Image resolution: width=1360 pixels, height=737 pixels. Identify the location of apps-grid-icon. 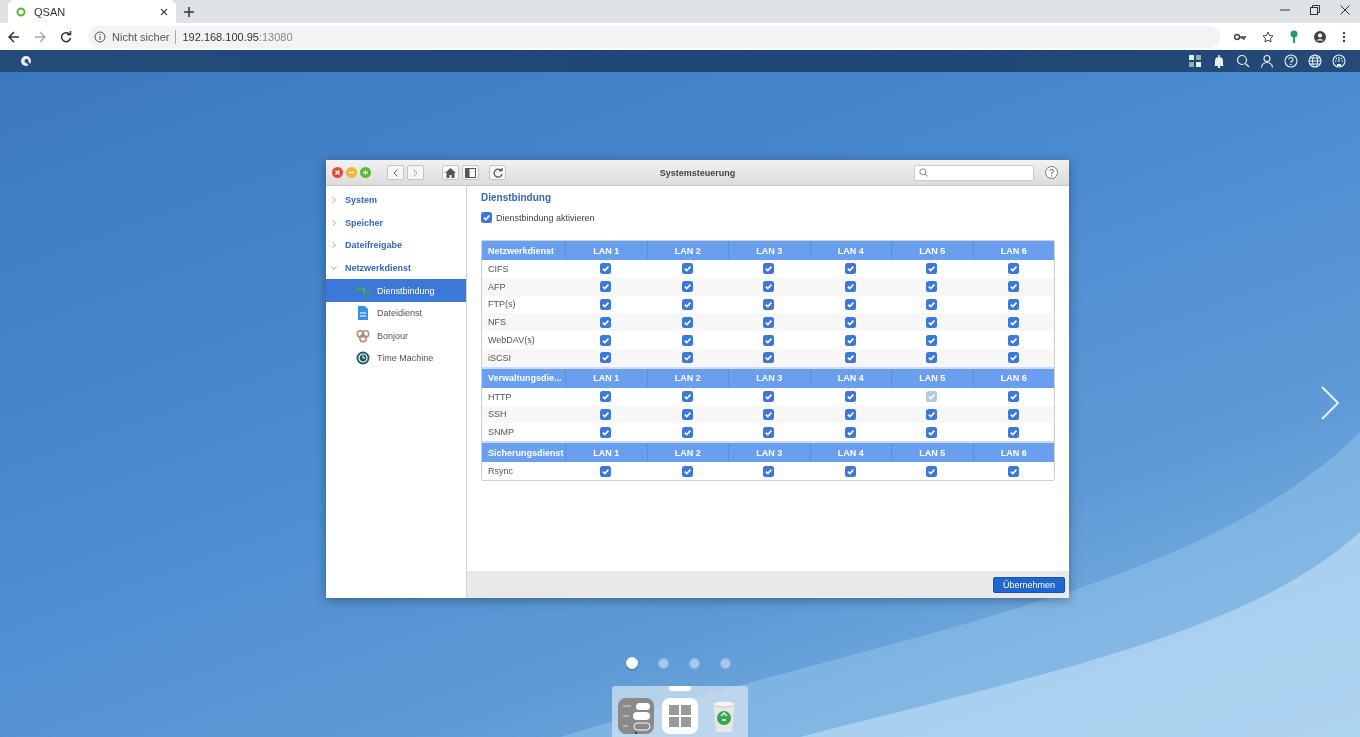
(680, 716).